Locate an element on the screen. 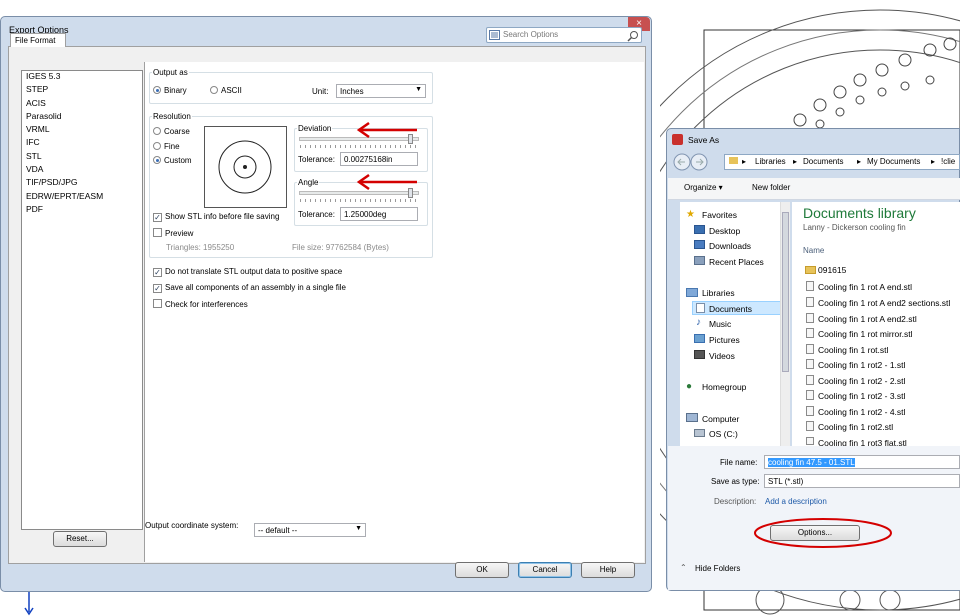 The width and height of the screenshot is (960, 616). coarse-radio: Coarse is located at coordinates (171, 131).